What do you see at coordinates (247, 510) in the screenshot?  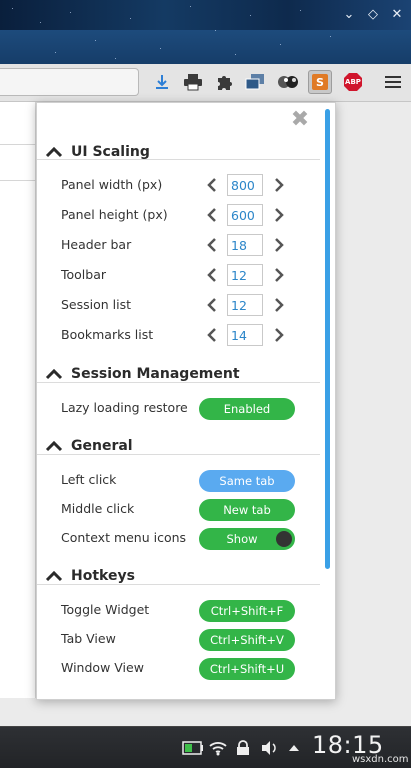 I see `middle-click-toggle: New tab` at bounding box center [247, 510].